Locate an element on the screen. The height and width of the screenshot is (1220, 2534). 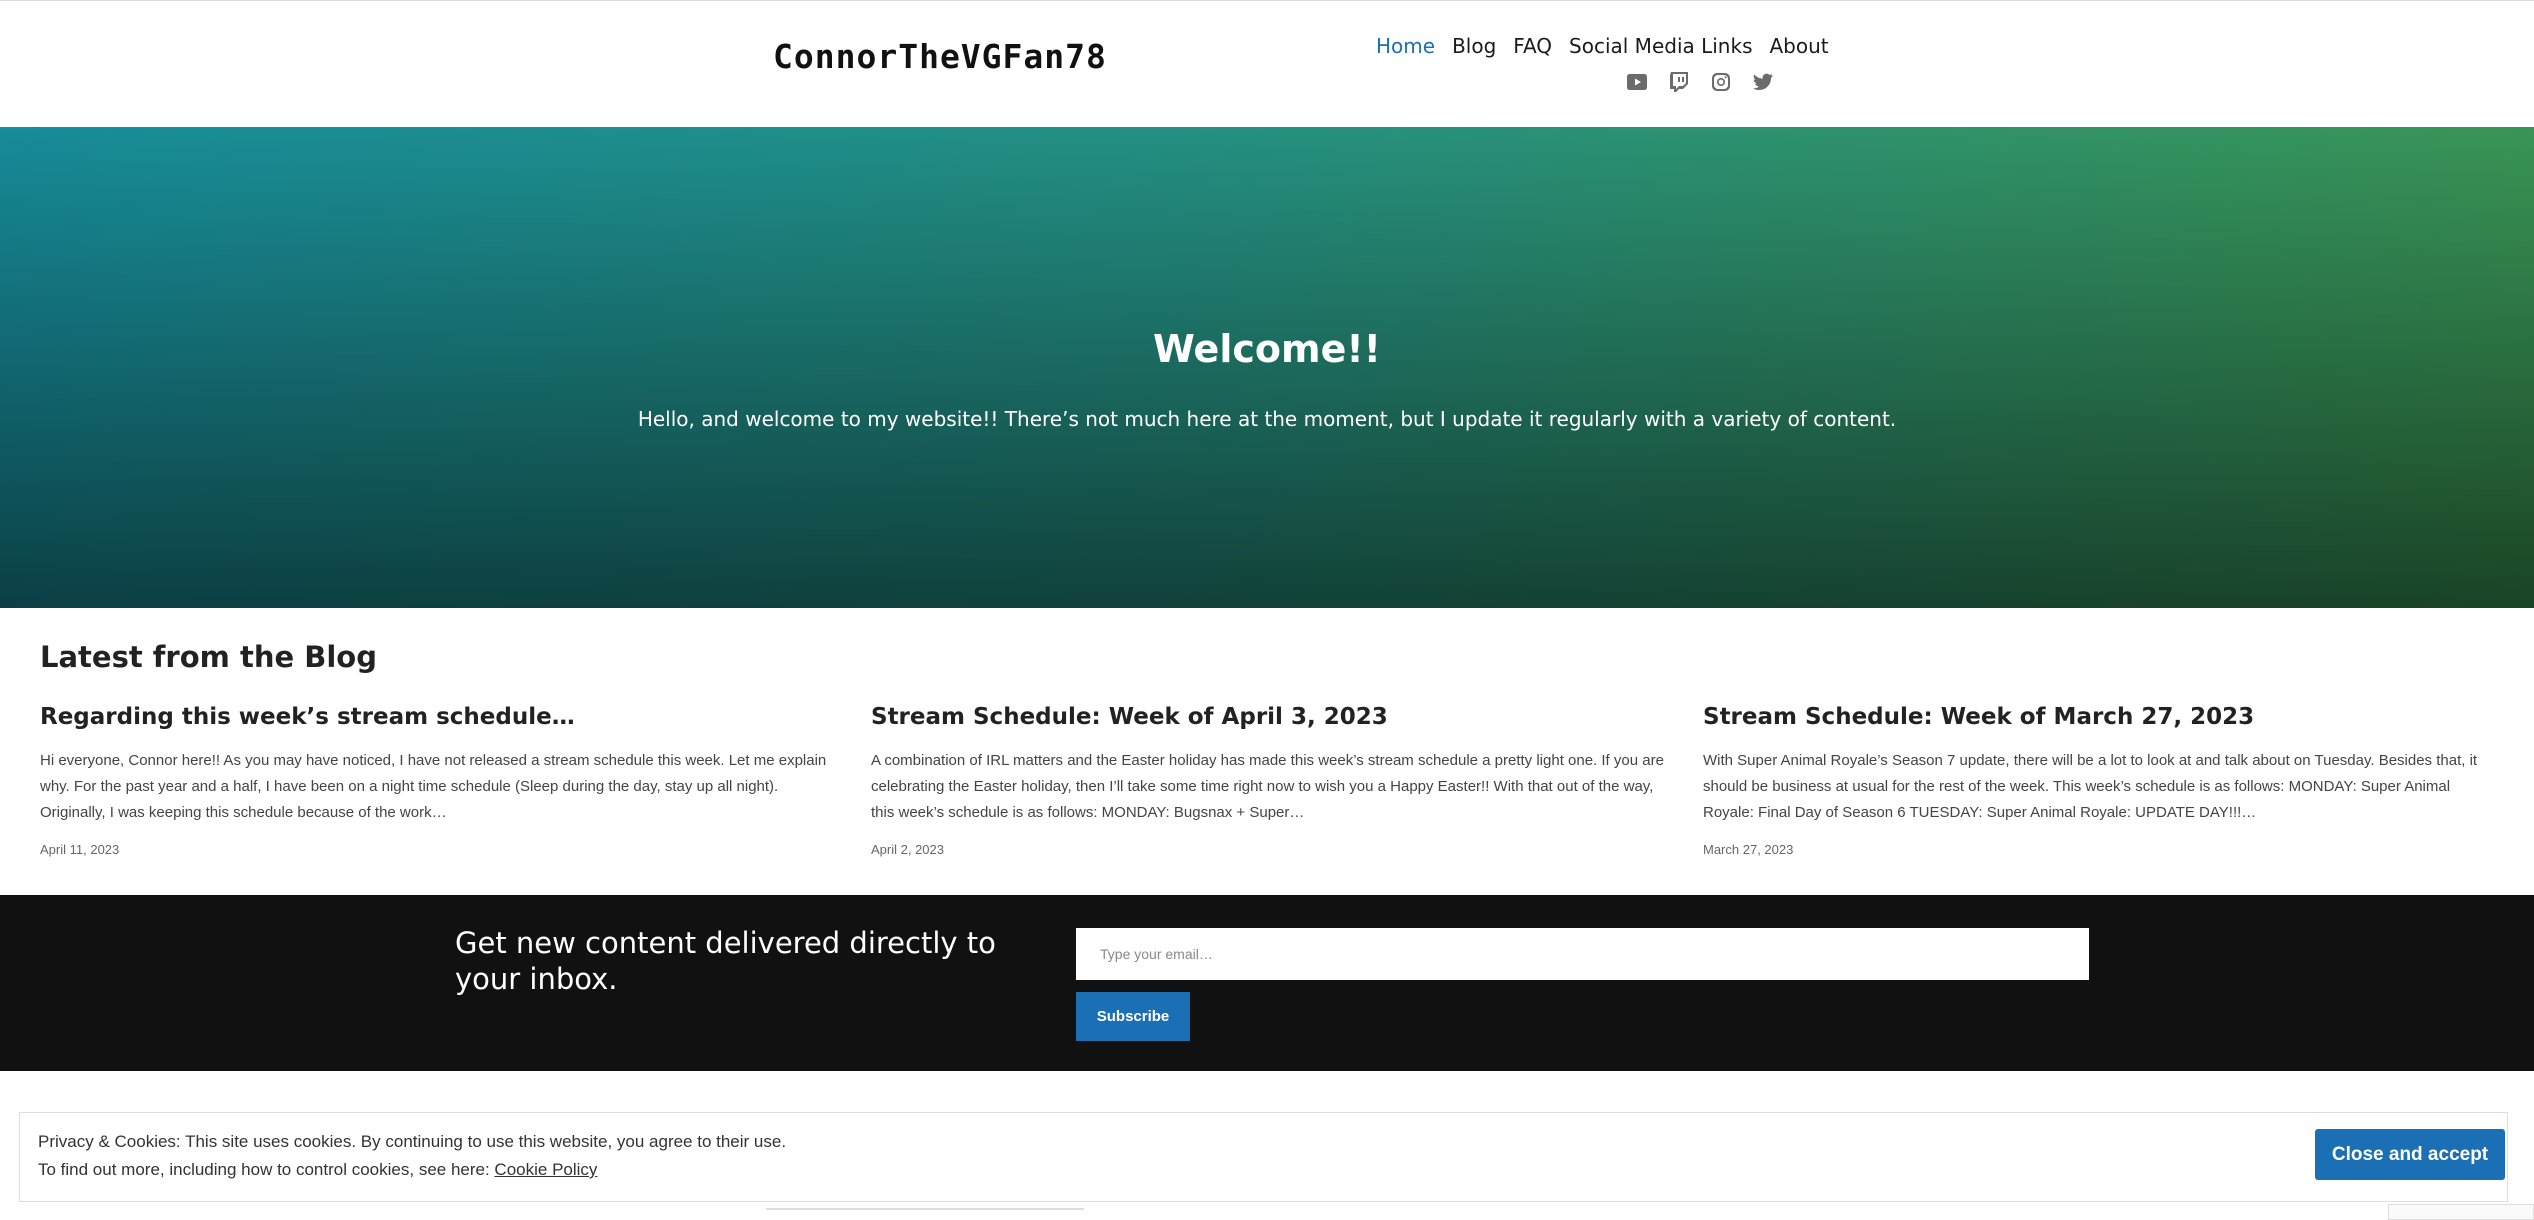
email-input is located at coordinates (1582, 954).